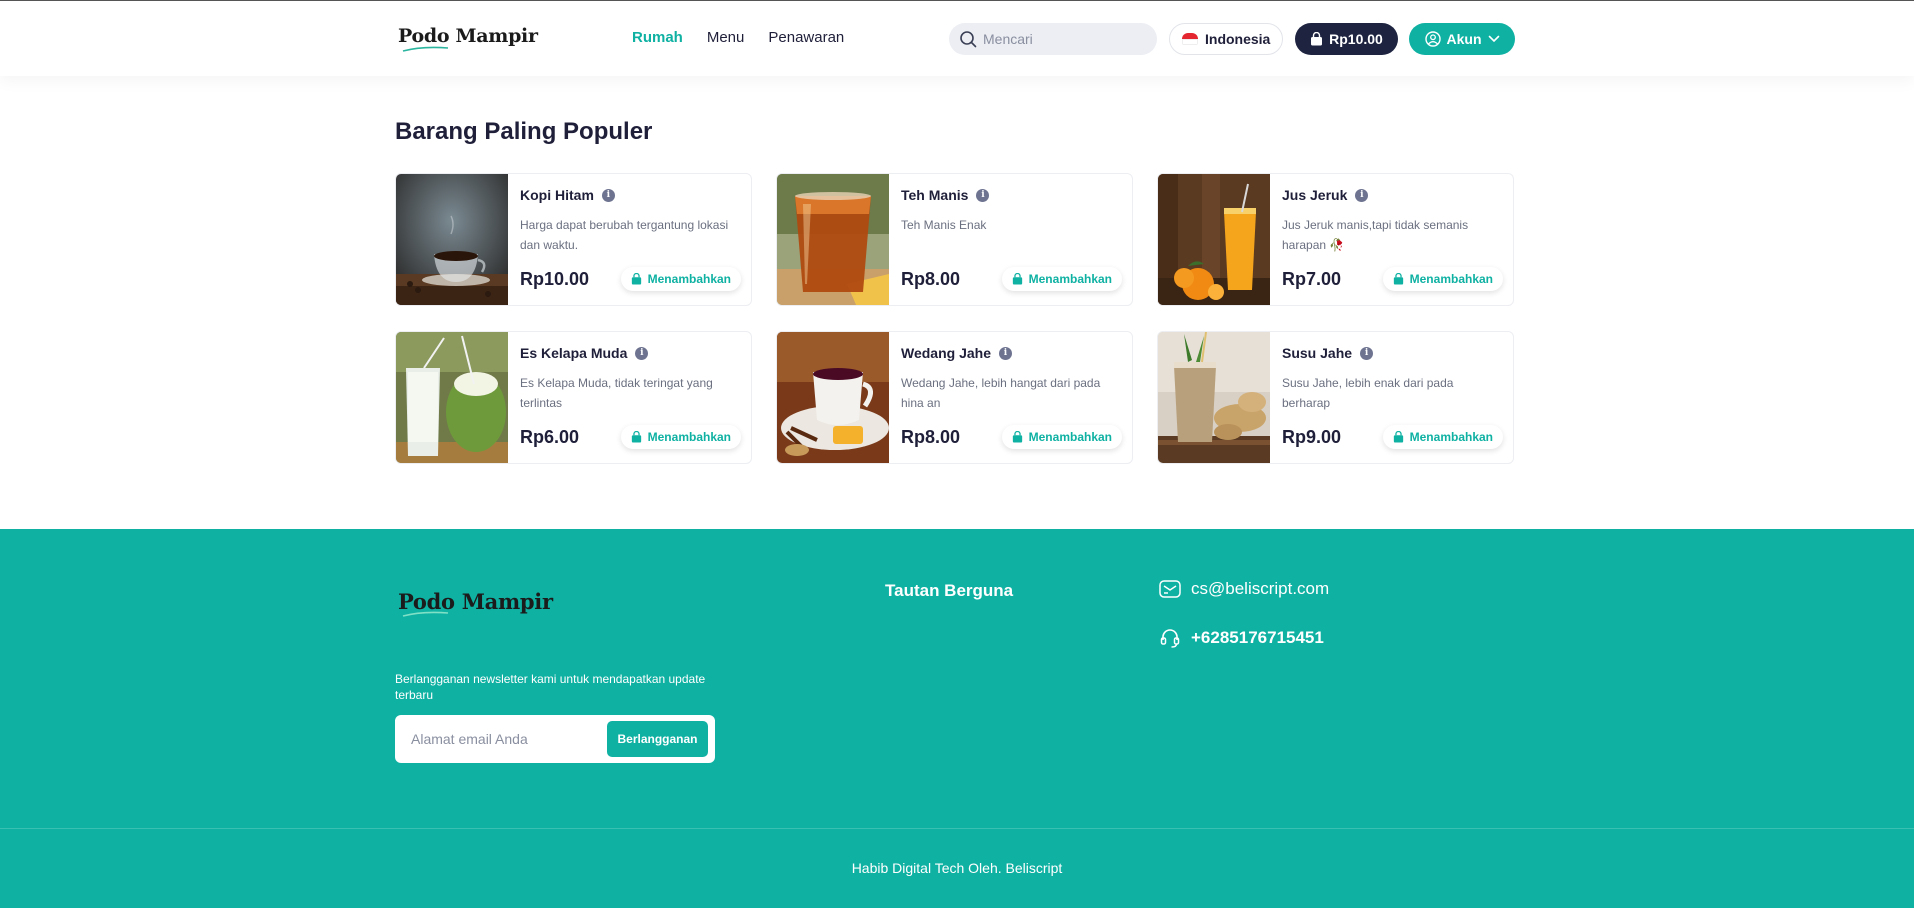 This screenshot has height=908, width=1914. Describe the element at coordinates (1190, 39) in the screenshot. I see `flag-icon` at that location.